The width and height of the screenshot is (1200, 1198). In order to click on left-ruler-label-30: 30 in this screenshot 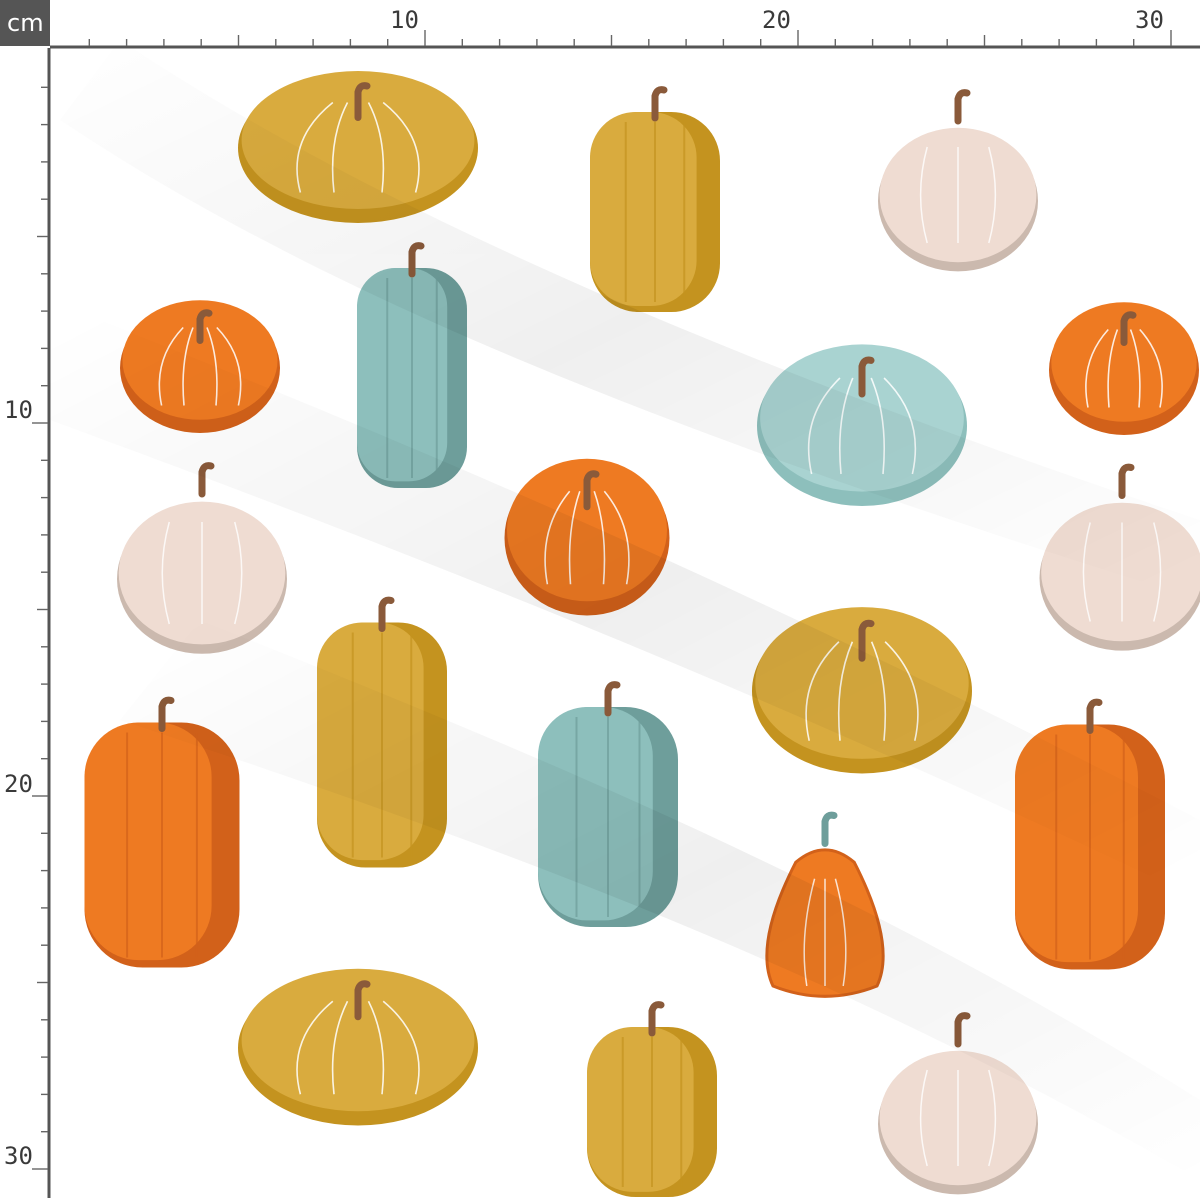, I will do `click(18, 1156)`.